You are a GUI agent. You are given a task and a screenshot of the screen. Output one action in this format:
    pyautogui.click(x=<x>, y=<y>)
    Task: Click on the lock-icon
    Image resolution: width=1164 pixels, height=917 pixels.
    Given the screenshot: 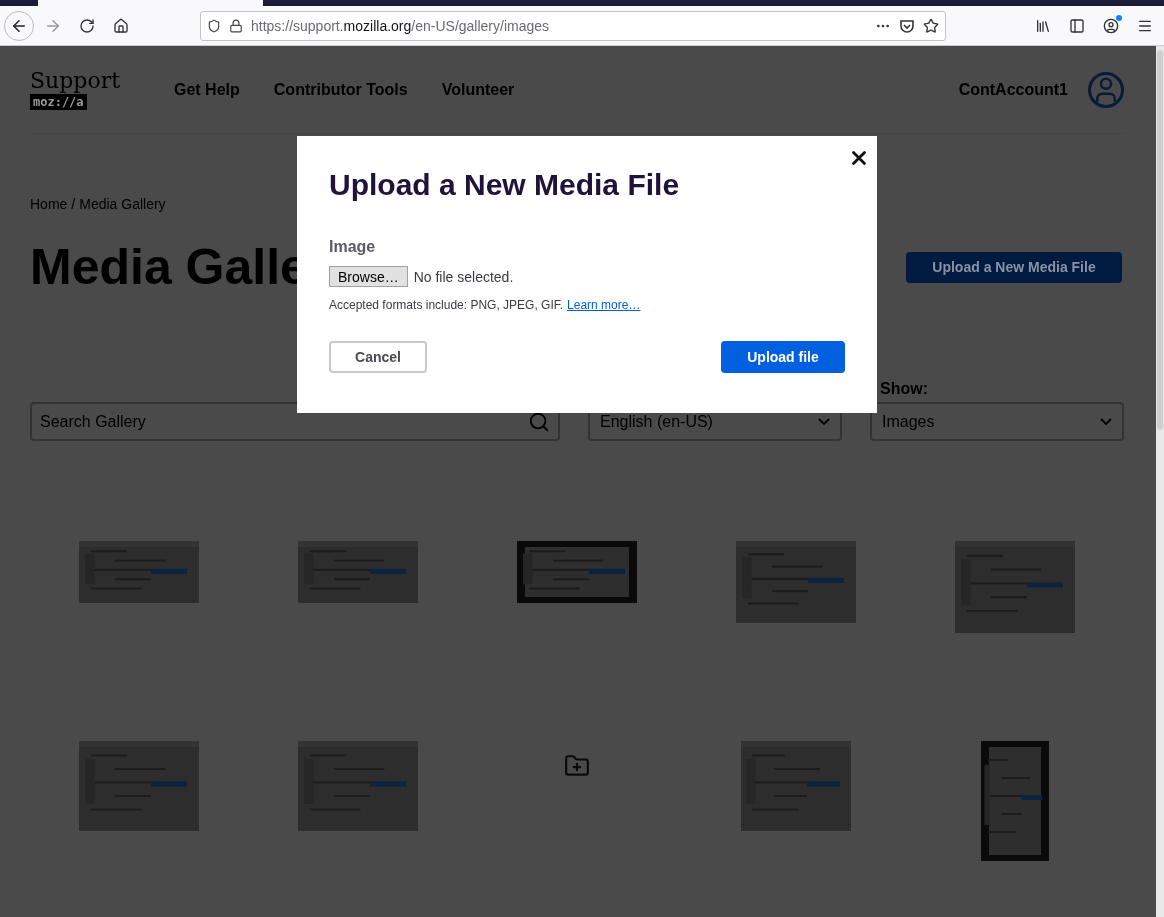 What is the action you would take?
    pyautogui.click(x=236, y=25)
    